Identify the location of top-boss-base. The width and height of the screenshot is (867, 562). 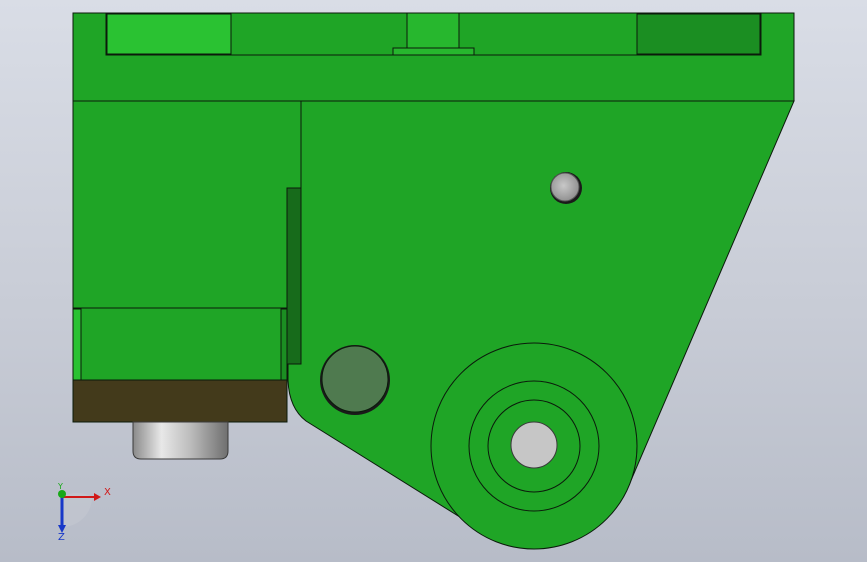
(433, 51).